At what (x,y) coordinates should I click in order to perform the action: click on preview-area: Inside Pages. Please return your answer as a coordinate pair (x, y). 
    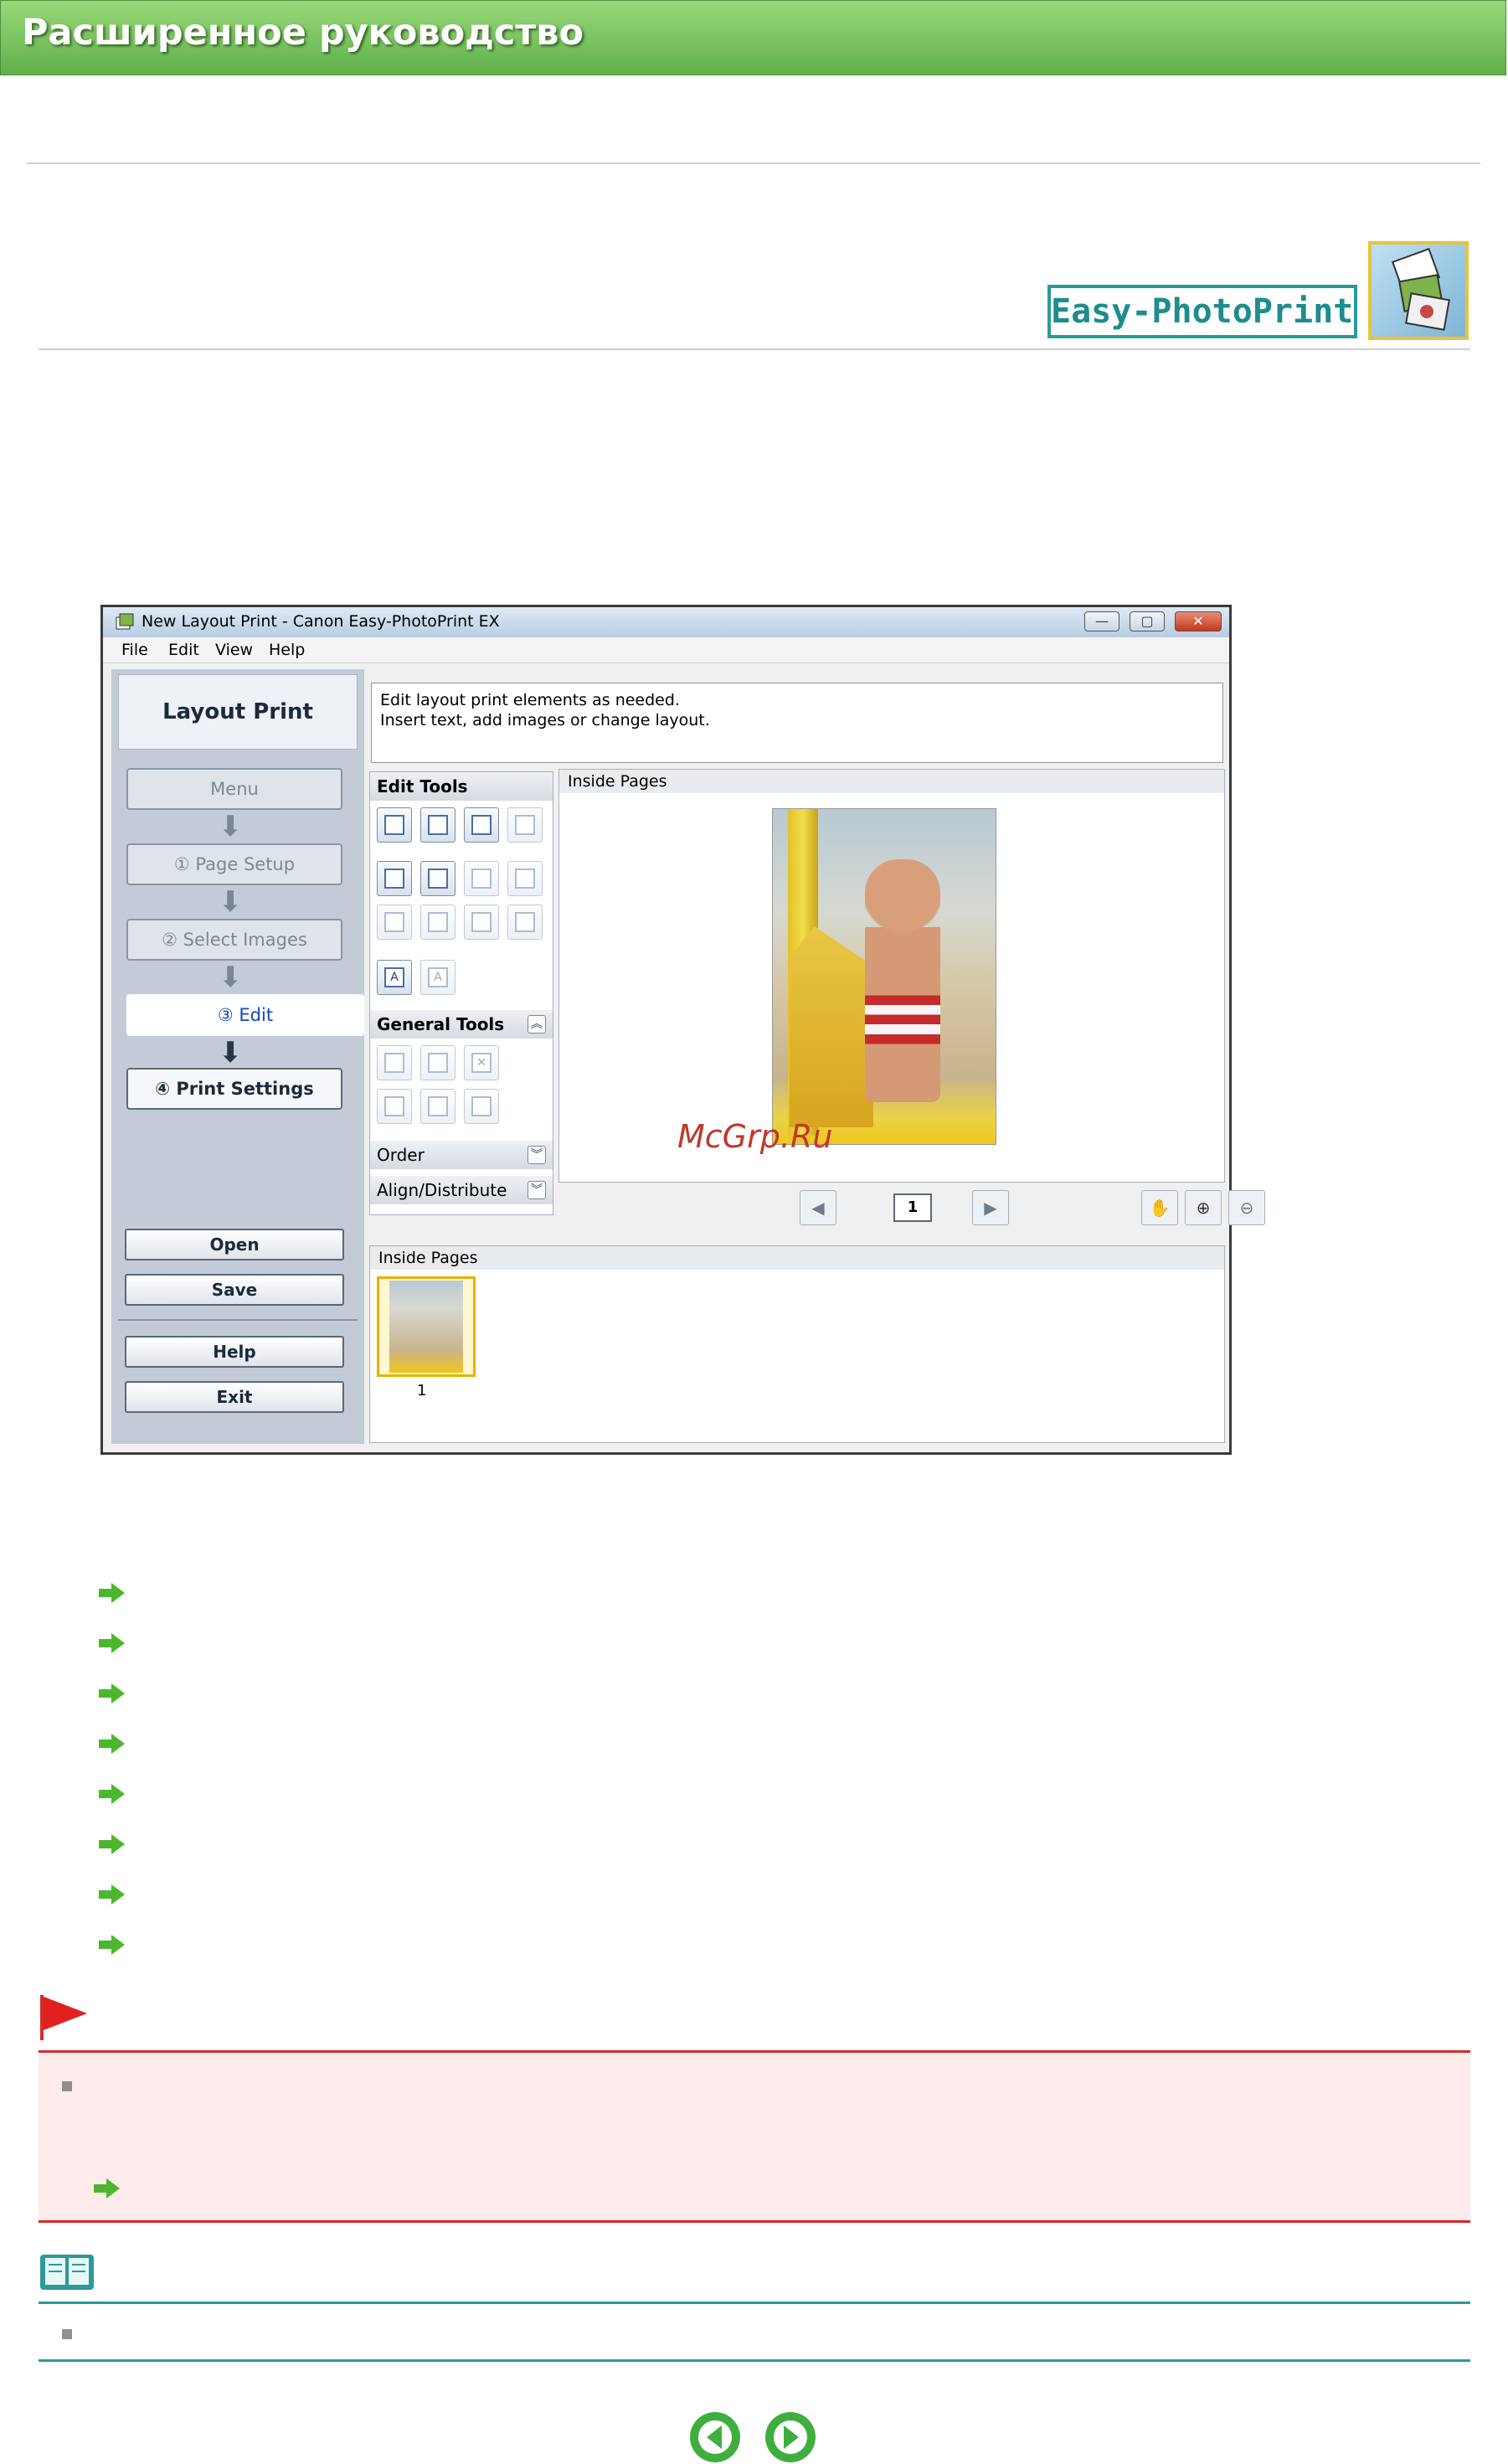
    Looking at the image, I should click on (891, 976).